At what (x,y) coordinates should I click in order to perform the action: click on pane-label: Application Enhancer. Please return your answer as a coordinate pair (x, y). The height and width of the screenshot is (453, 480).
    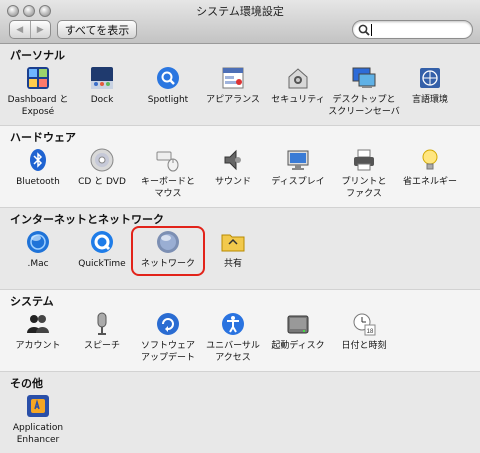
    Looking at the image, I should click on (38, 434).